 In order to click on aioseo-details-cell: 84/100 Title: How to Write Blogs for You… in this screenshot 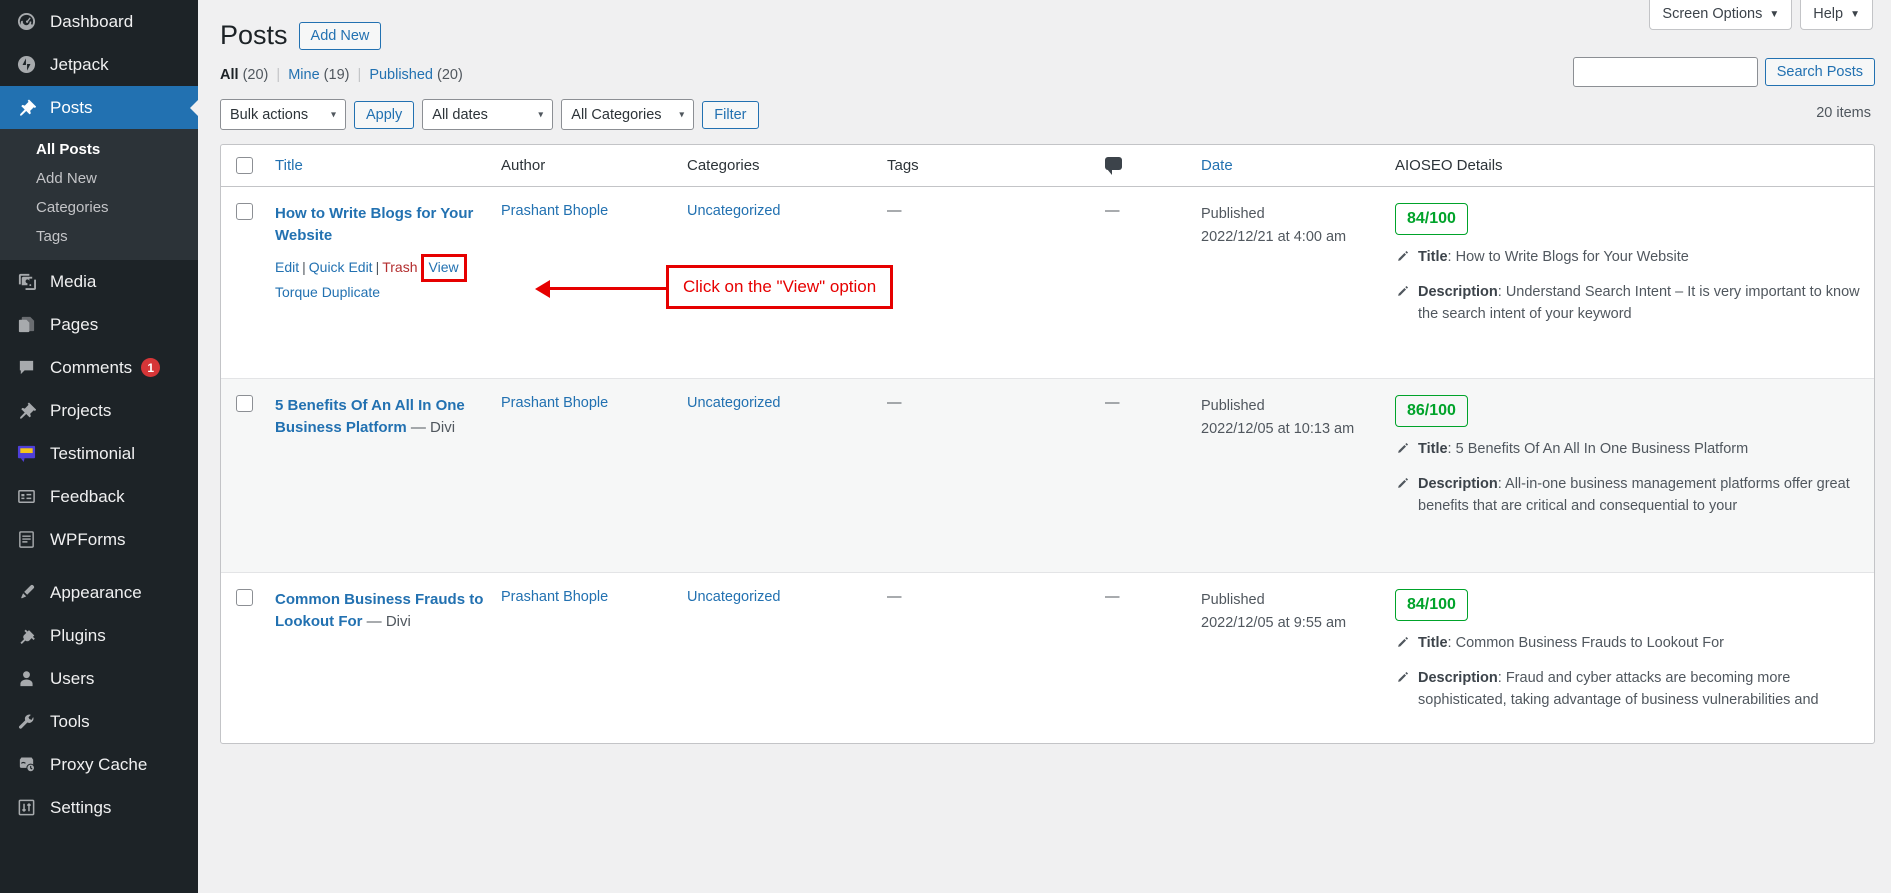, I will do `click(1630, 282)`.